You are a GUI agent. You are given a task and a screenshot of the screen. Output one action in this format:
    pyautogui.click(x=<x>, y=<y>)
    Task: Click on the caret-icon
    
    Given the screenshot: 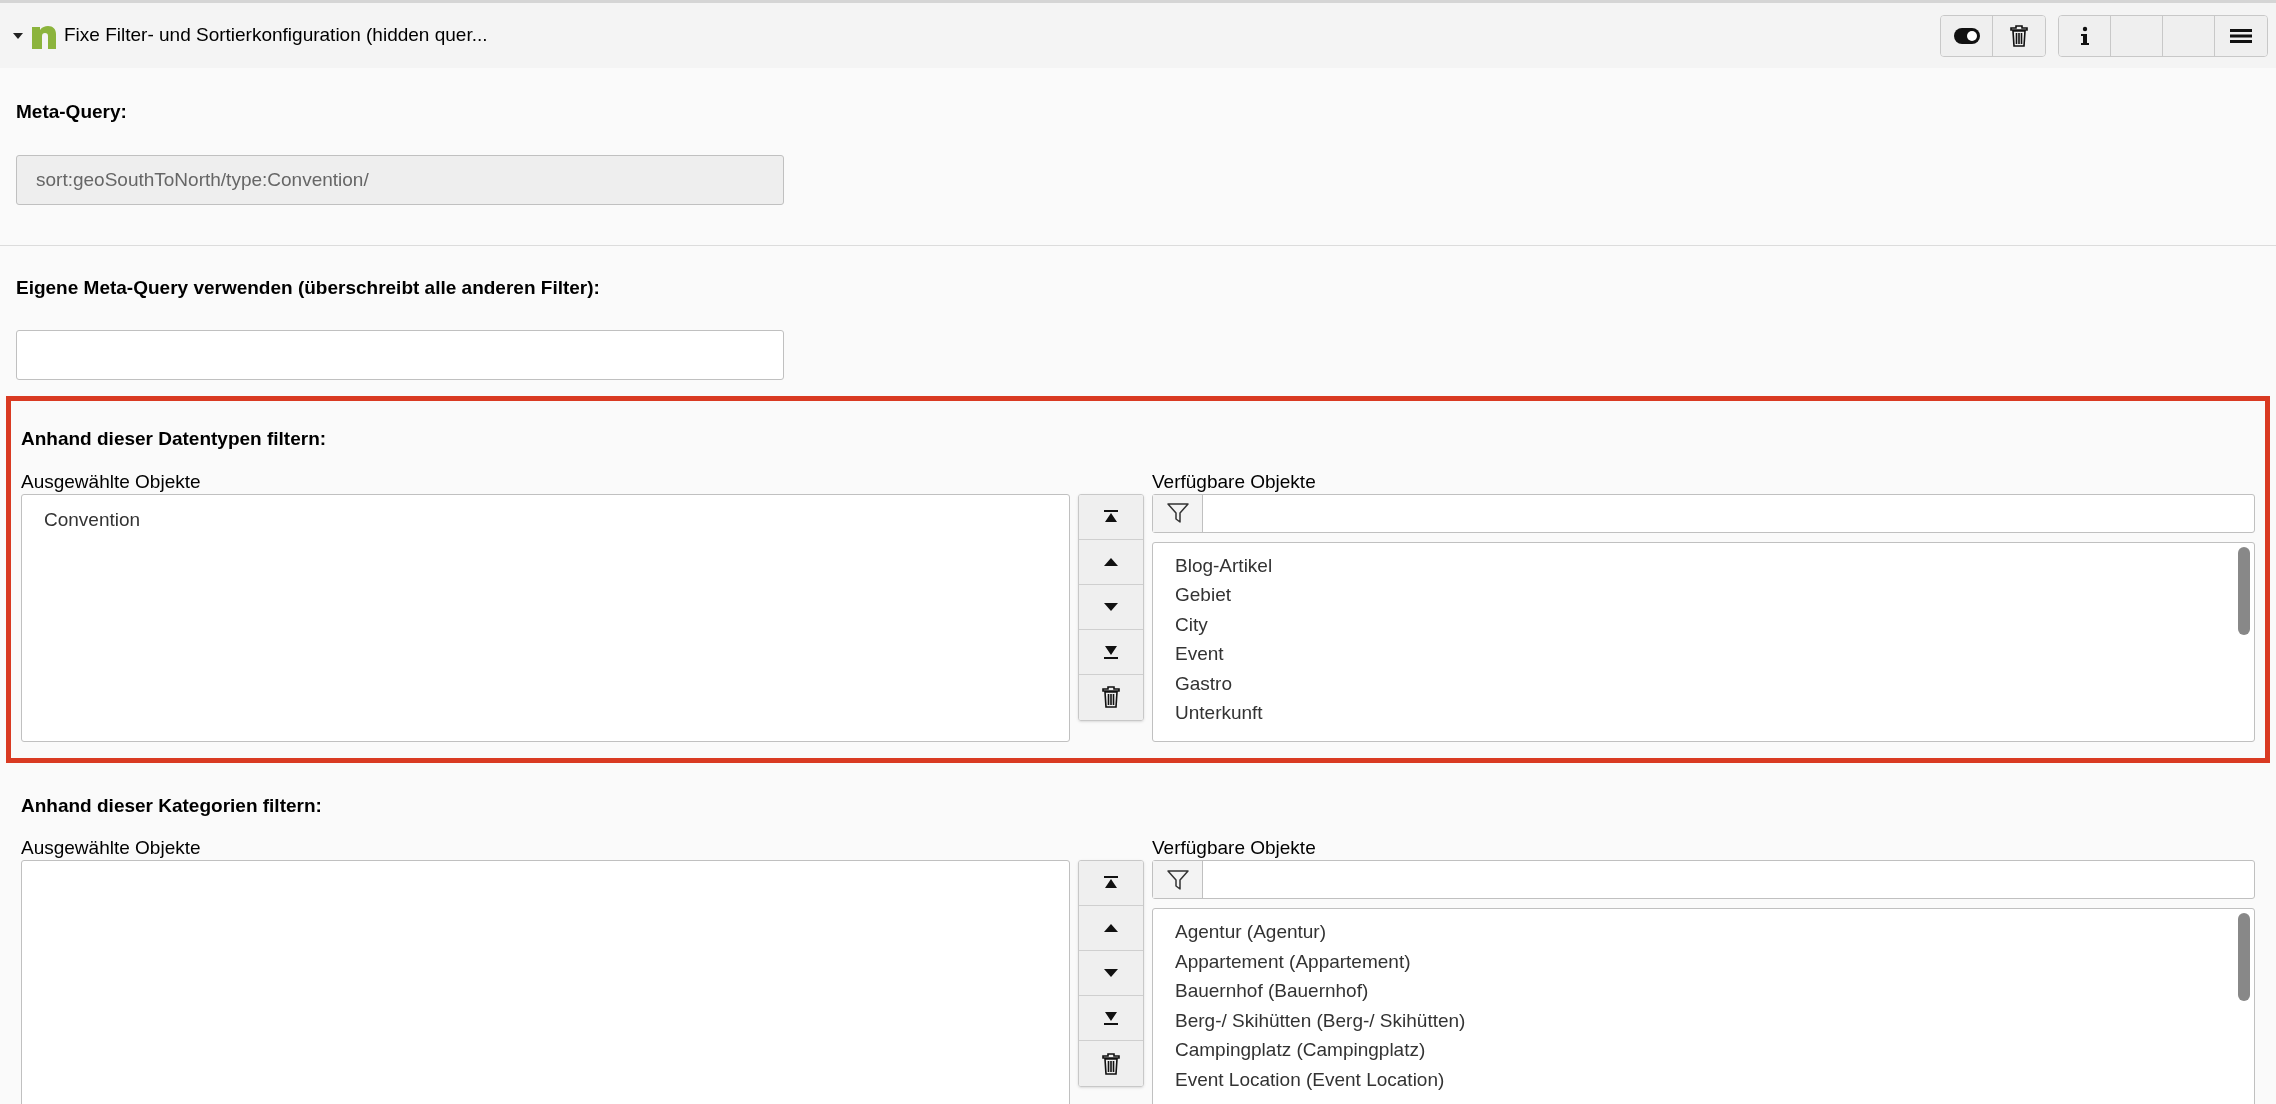 What is the action you would take?
    pyautogui.click(x=18, y=35)
    